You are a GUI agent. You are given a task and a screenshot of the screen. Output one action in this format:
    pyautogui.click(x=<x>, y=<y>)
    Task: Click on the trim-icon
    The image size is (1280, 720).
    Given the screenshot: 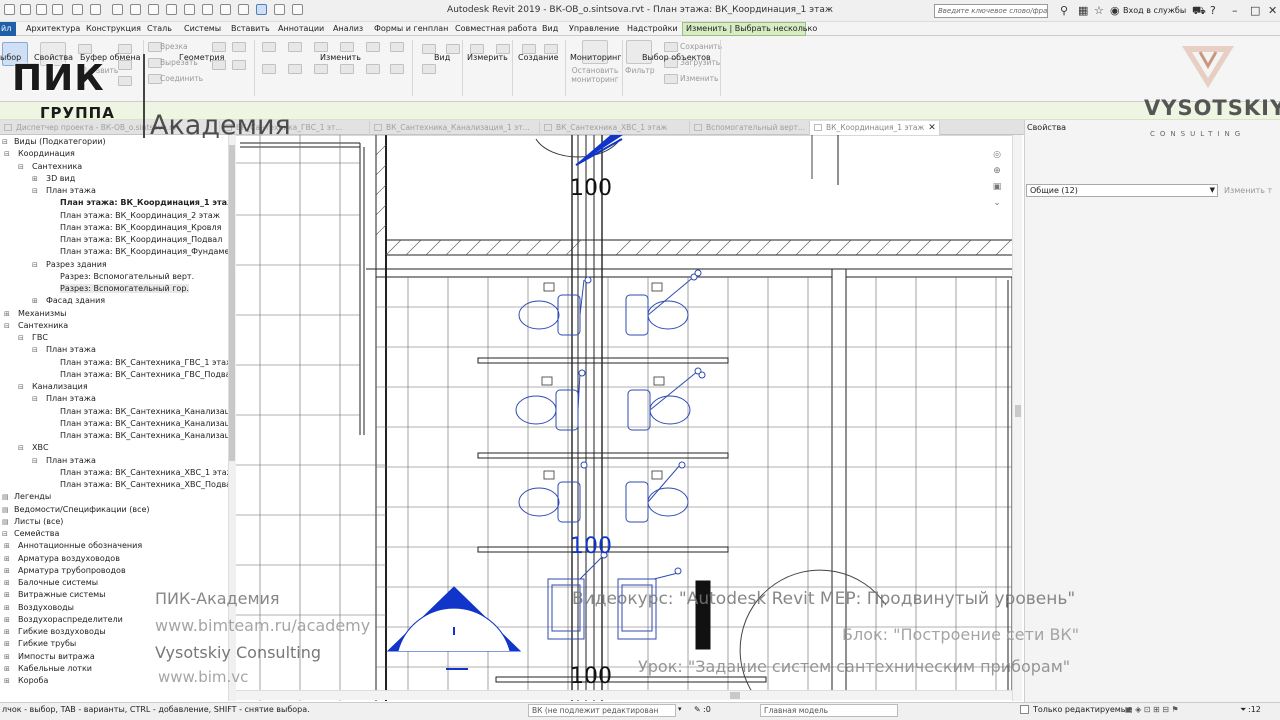 What is the action you would take?
    pyautogui.click(x=347, y=69)
    